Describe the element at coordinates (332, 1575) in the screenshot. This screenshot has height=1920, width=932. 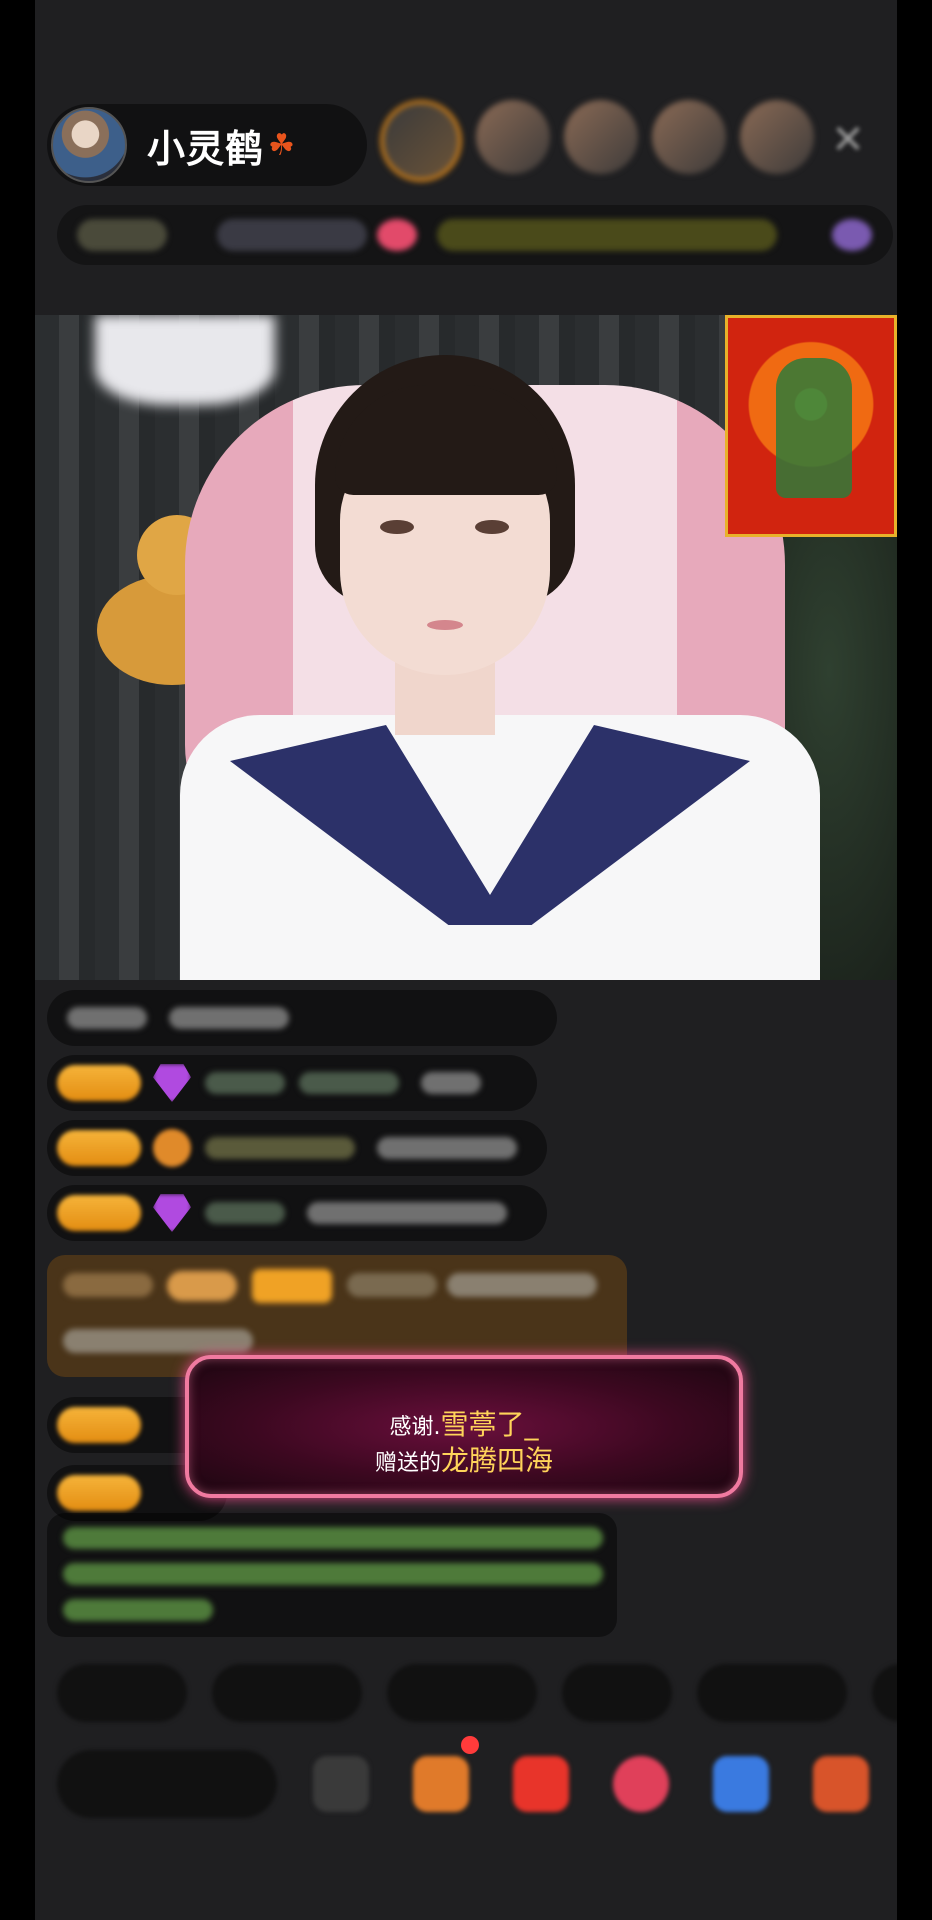
I see `system-message` at that location.